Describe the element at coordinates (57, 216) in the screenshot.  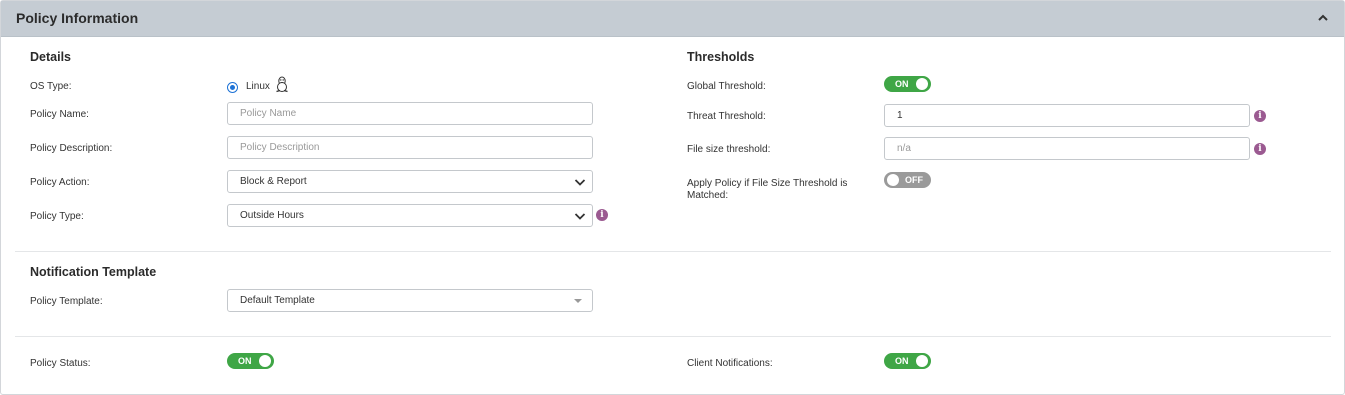
I see `policy-type-label: Policy Type:` at that location.